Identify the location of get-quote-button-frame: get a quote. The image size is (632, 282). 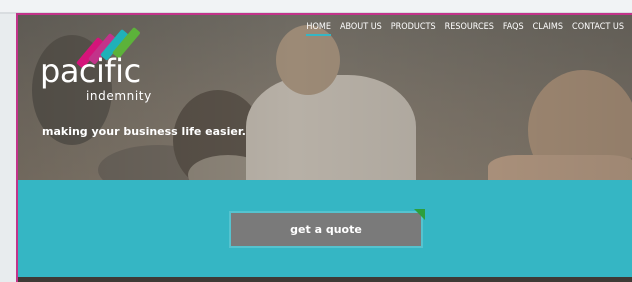
(328, 227).